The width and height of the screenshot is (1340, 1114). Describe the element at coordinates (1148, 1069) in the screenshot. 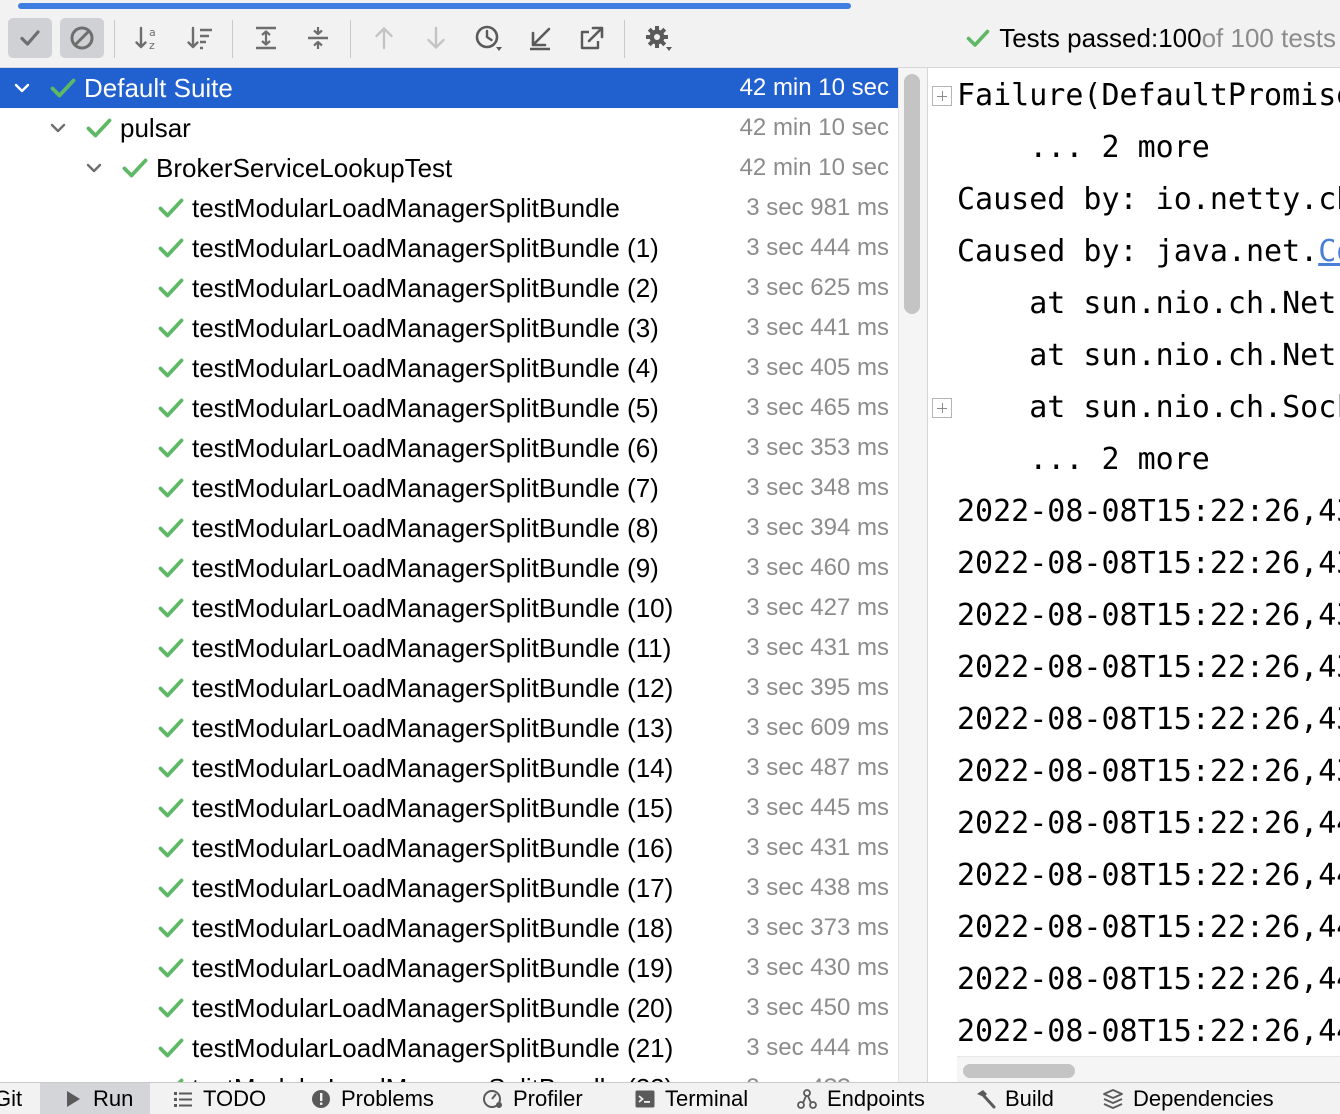

I see `console-horizontal-scrollbar` at that location.